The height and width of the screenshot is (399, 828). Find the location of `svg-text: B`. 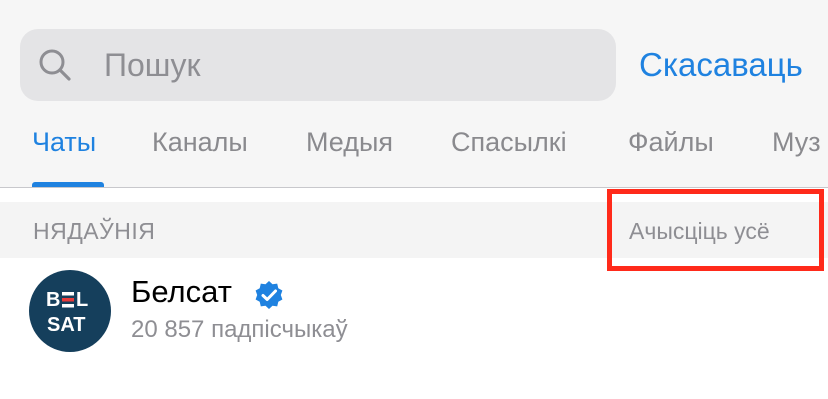

svg-text: B is located at coordinates (53, 300).